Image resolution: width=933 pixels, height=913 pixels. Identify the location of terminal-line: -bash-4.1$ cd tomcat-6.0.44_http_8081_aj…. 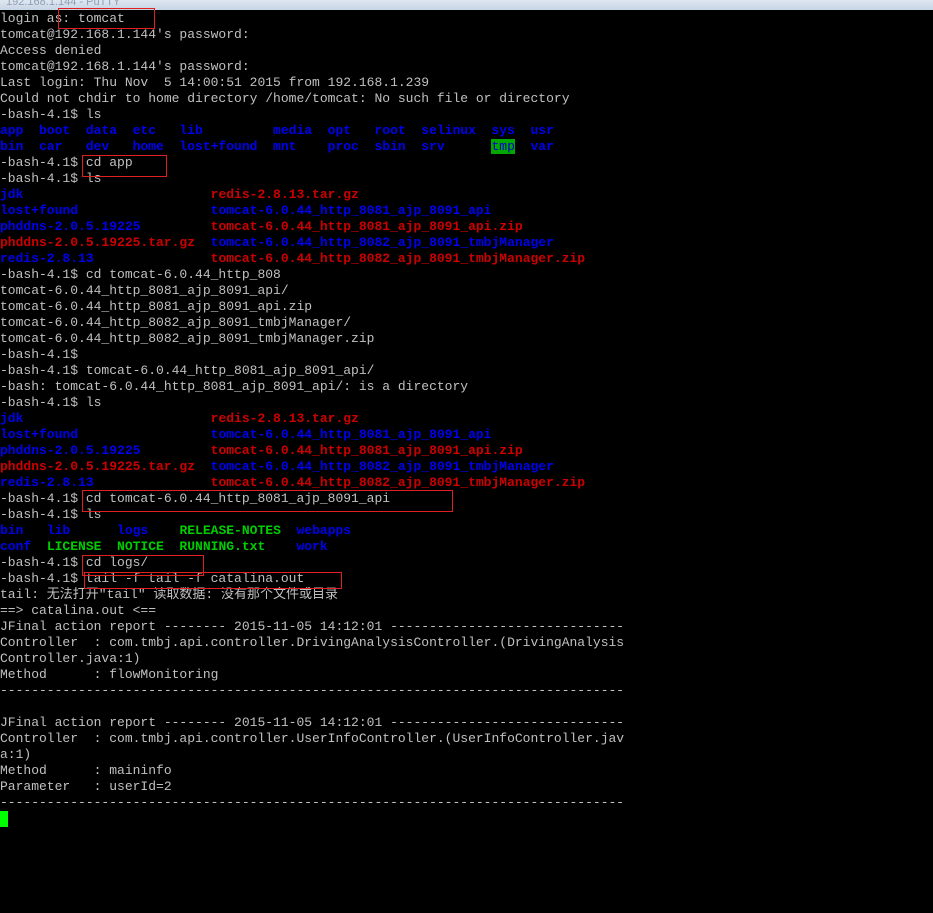
(466, 499).